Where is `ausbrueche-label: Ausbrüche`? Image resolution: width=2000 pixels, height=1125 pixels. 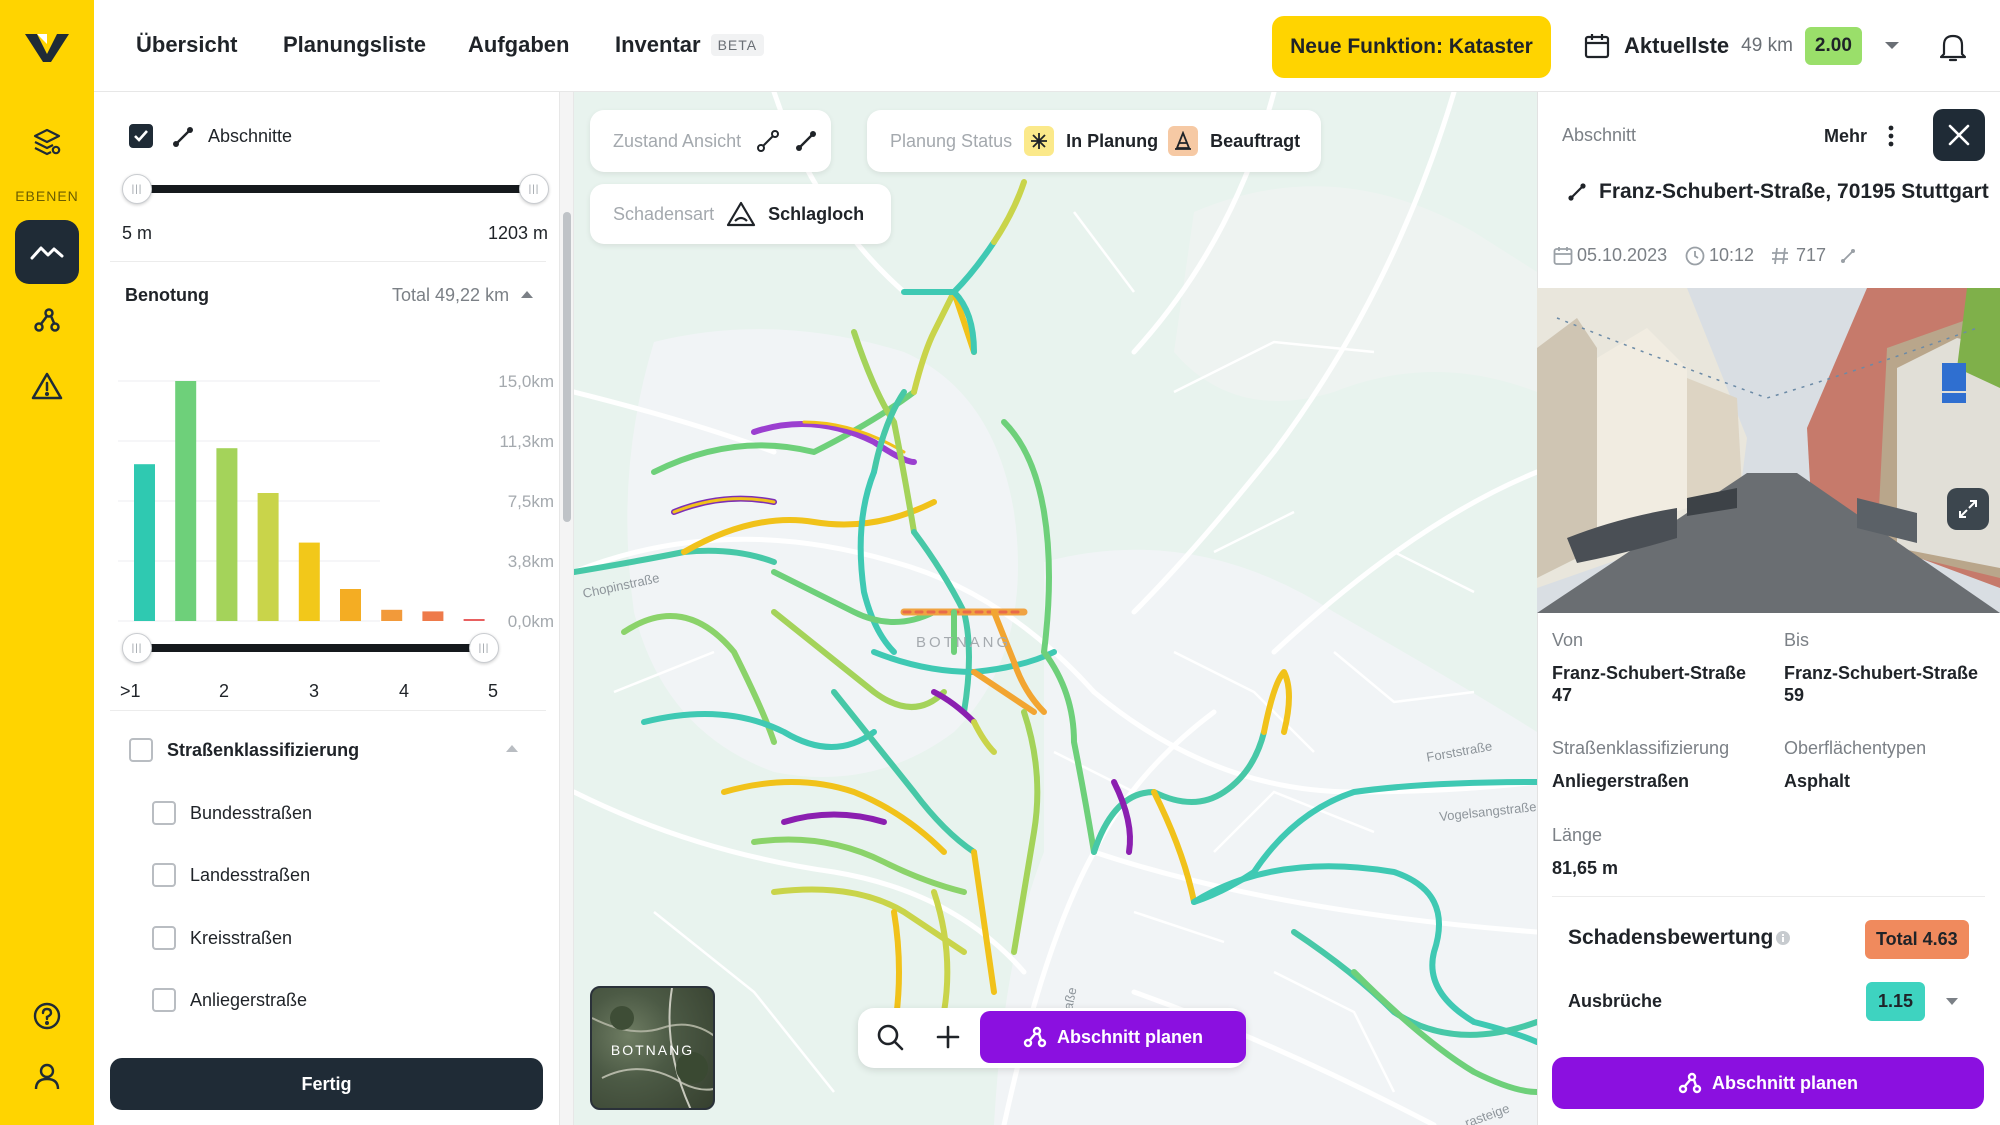 ausbrueche-label: Ausbrüche is located at coordinates (1615, 1001).